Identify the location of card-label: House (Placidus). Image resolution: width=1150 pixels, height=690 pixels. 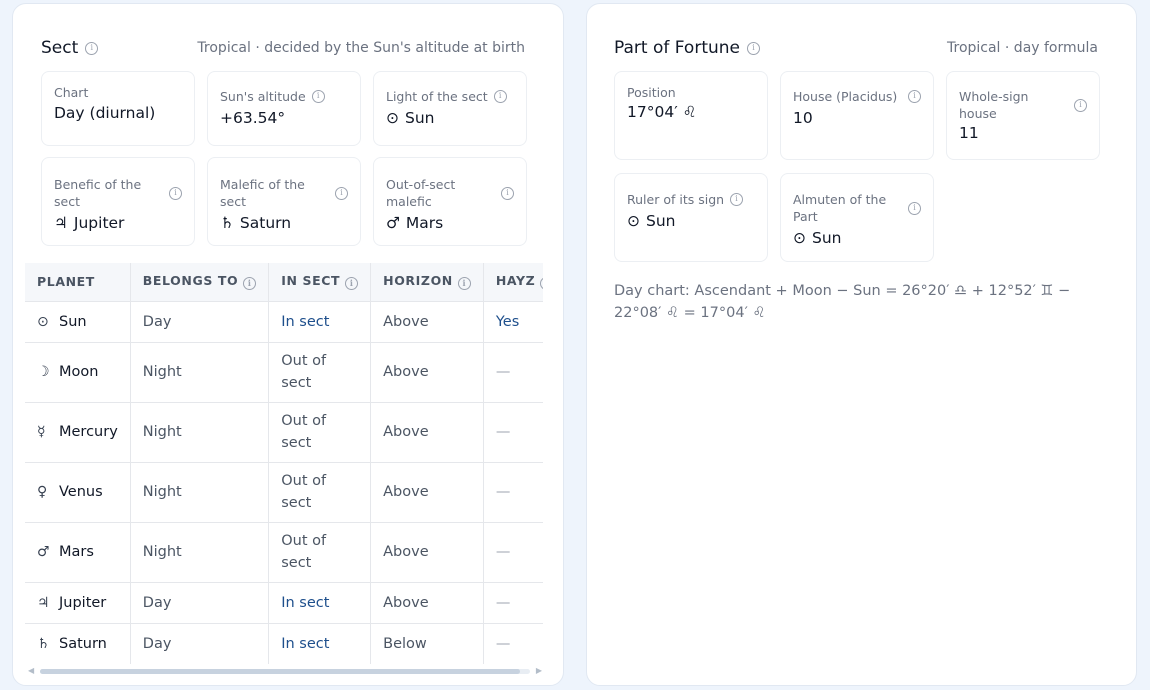
(845, 96).